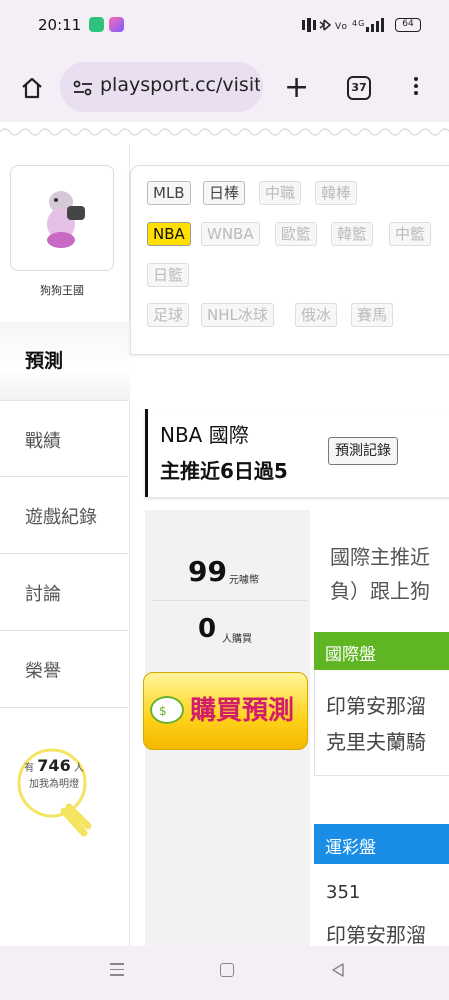  Describe the element at coordinates (380, 591) in the screenshot. I see `description-line: 負）跟上狗` at that location.